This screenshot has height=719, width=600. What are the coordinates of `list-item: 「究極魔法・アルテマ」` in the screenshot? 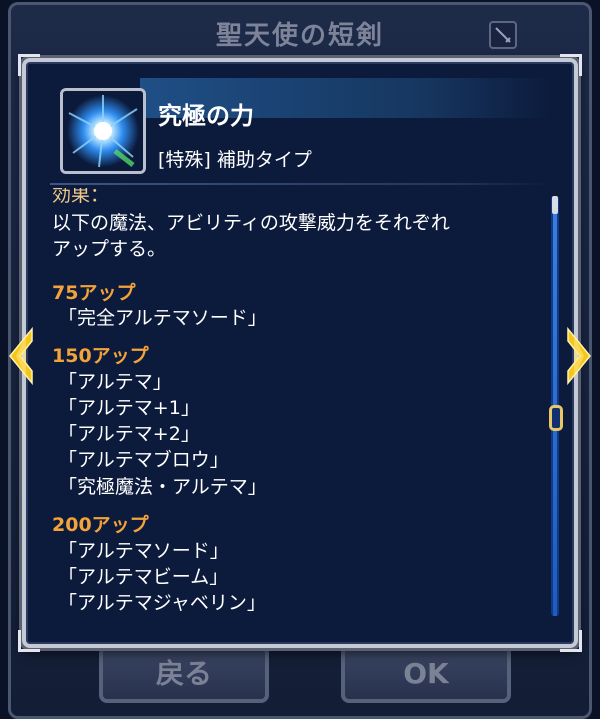 It's located at (162, 487).